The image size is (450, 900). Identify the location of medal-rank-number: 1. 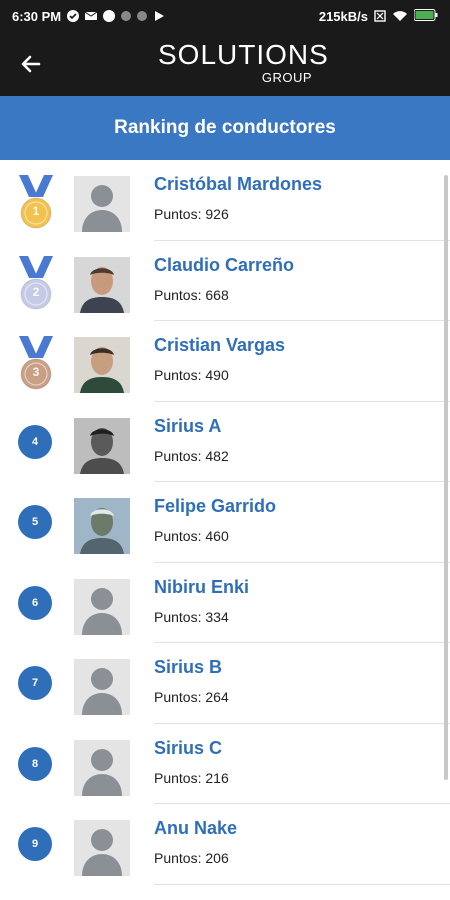
(36, 211).